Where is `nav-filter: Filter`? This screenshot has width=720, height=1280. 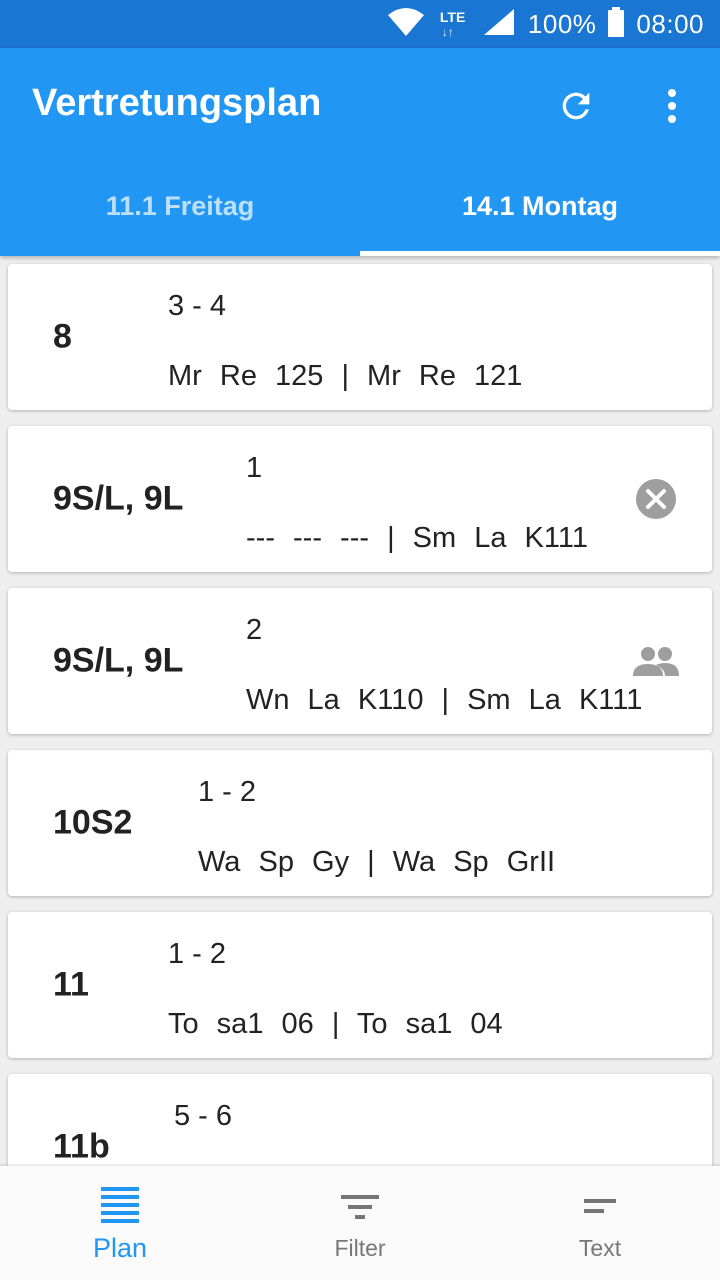
nav-filter: Filter is located at coordinates (360, 1223).